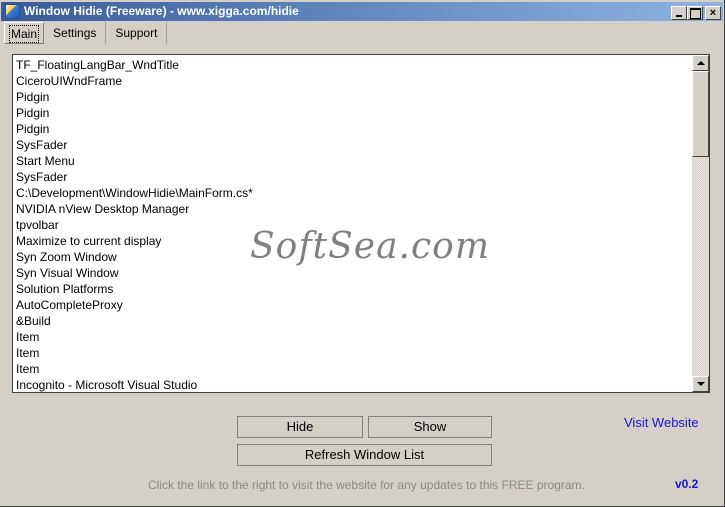  I want to click on tab-bar: Main Settings Support, so click(86, 34).